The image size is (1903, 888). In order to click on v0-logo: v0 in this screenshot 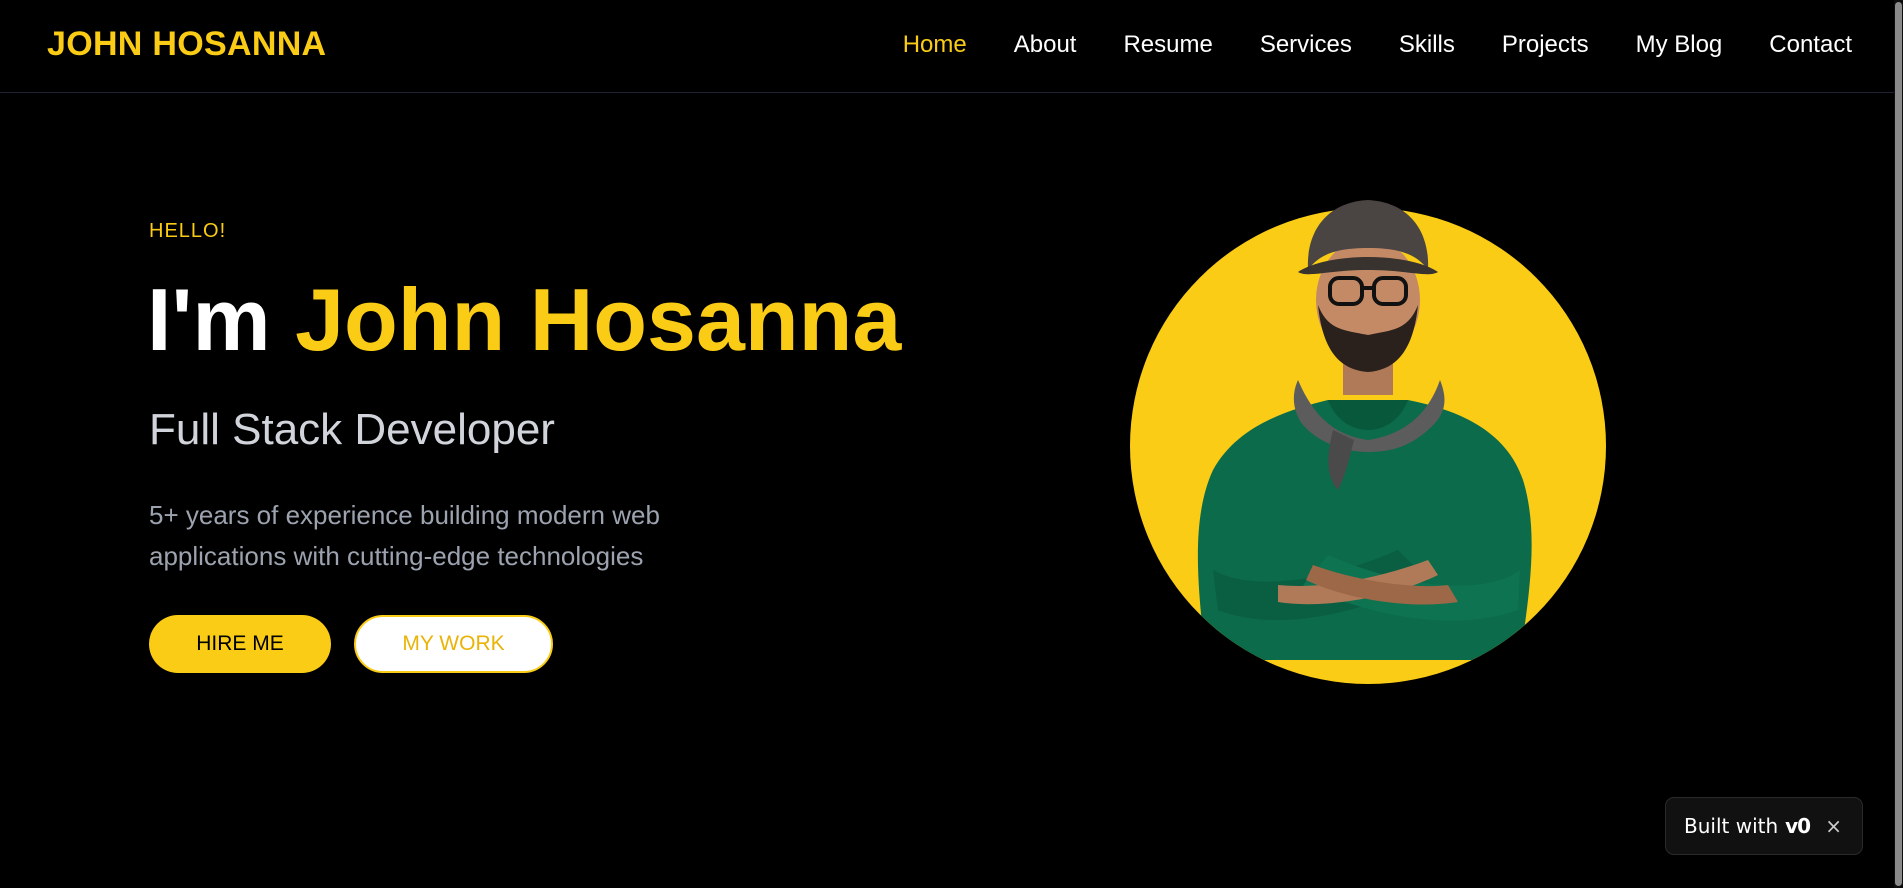, I will do `click(1798, 826)`.